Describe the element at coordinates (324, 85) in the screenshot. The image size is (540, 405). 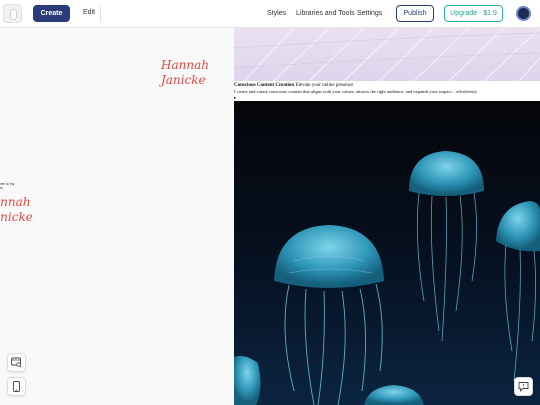
I see `intro-tagline: Elevate your online presence` at that location.